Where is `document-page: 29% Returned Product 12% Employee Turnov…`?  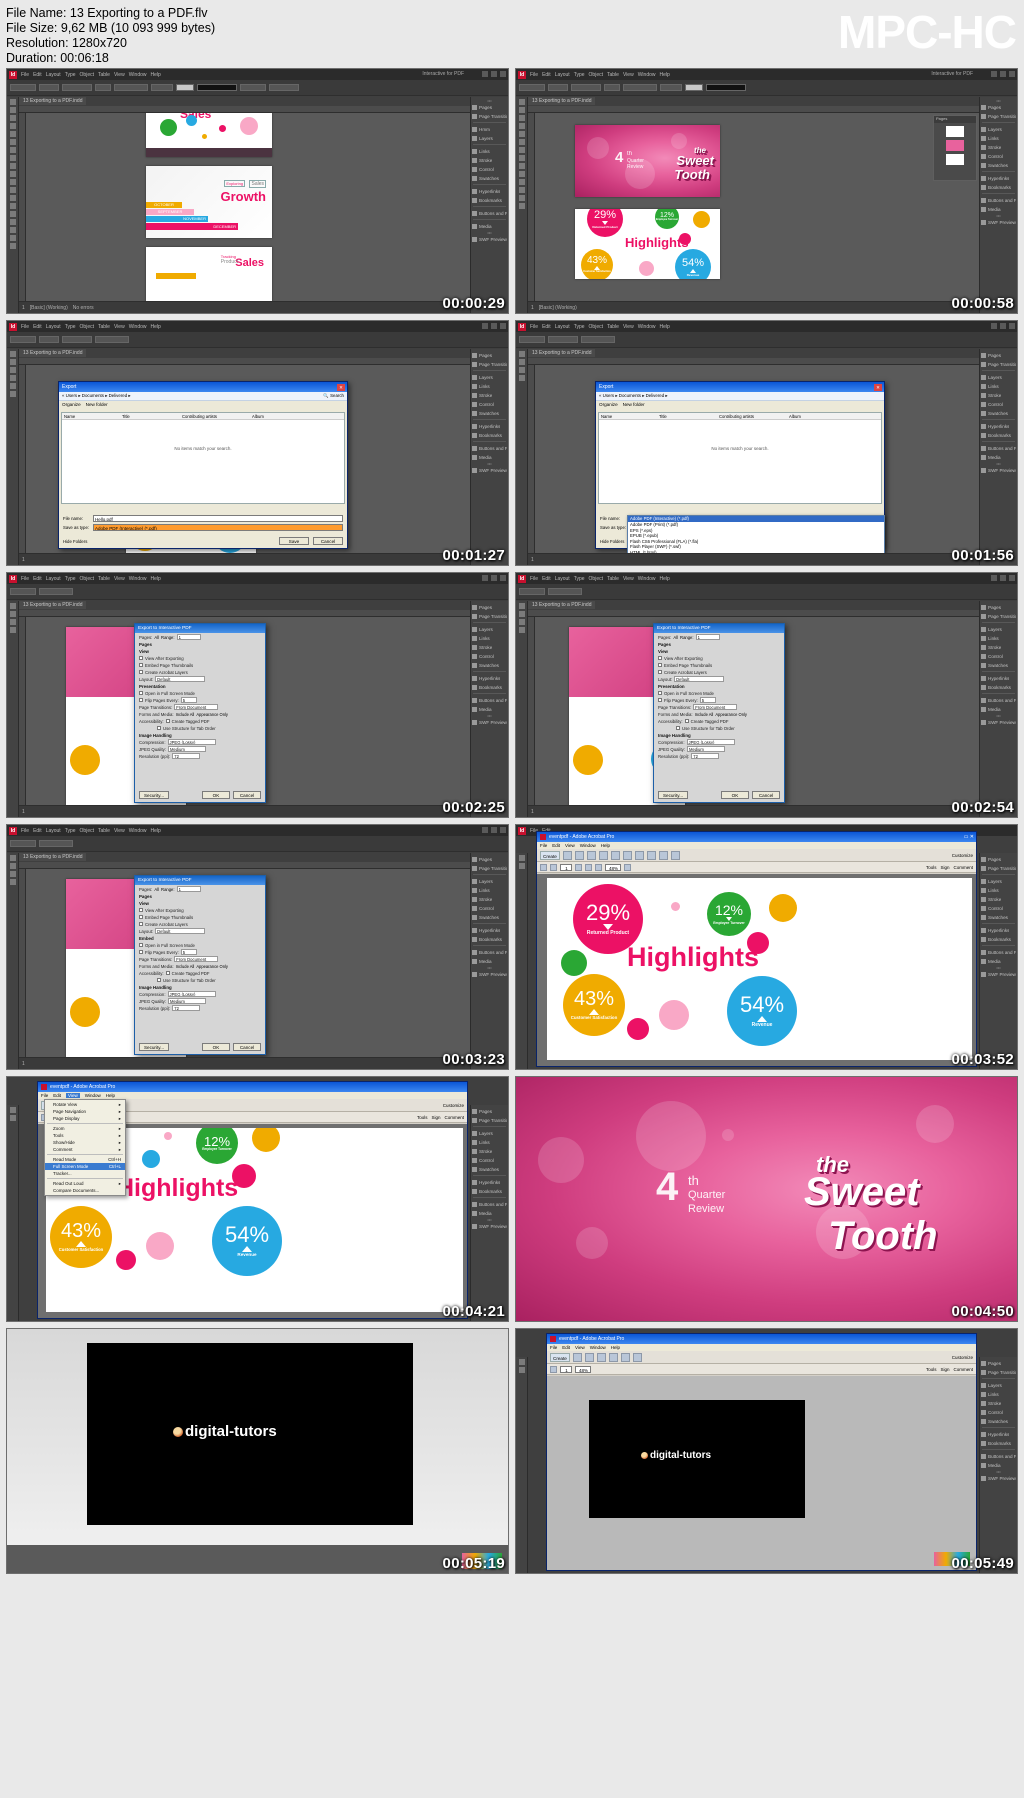
document-page: 29% Returned Product 12% Employee Turnov… is located at coordinates (647, 244).